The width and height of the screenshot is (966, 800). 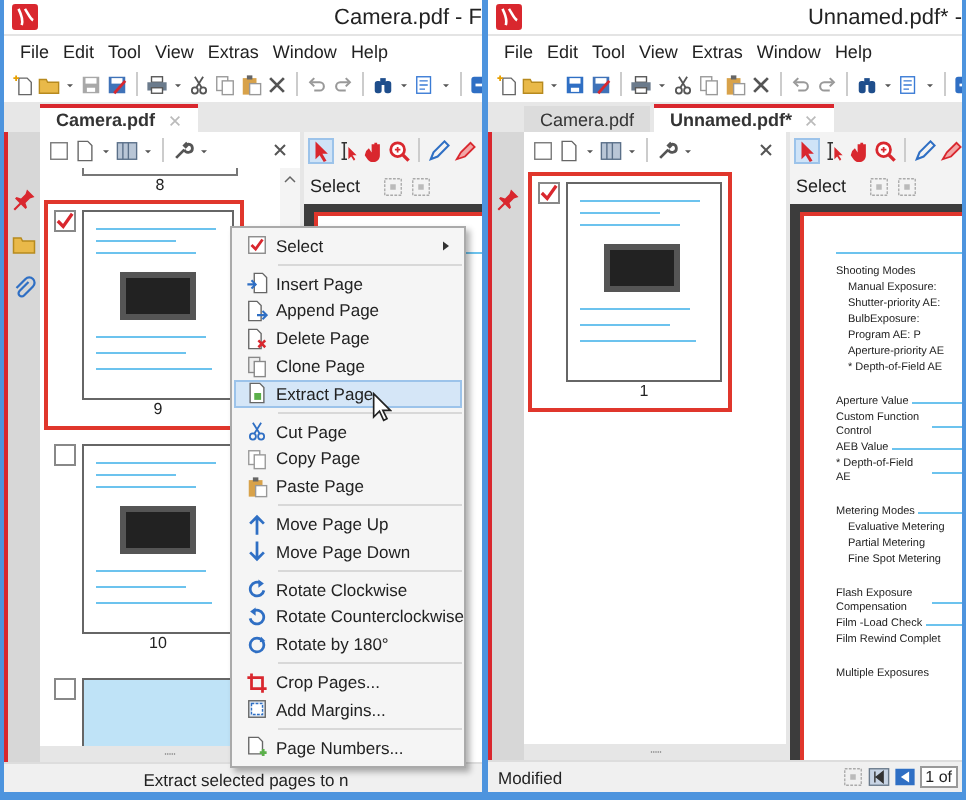 What do you see at coordinates (884, 17) in the screenshot?
I see `window-title: Unnamed.pdf* -` at bounding box center [884, 17].